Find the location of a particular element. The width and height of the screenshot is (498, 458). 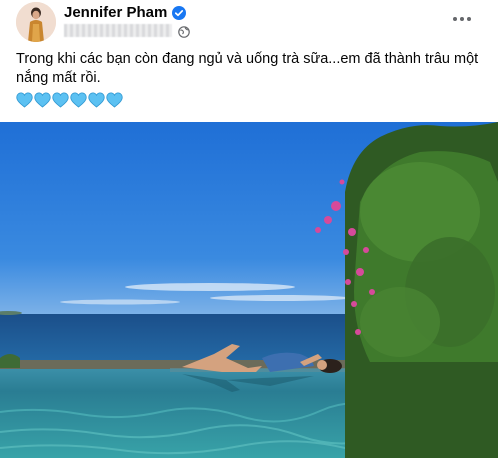

heart-emoji-row is located at coordinates (69, 100).